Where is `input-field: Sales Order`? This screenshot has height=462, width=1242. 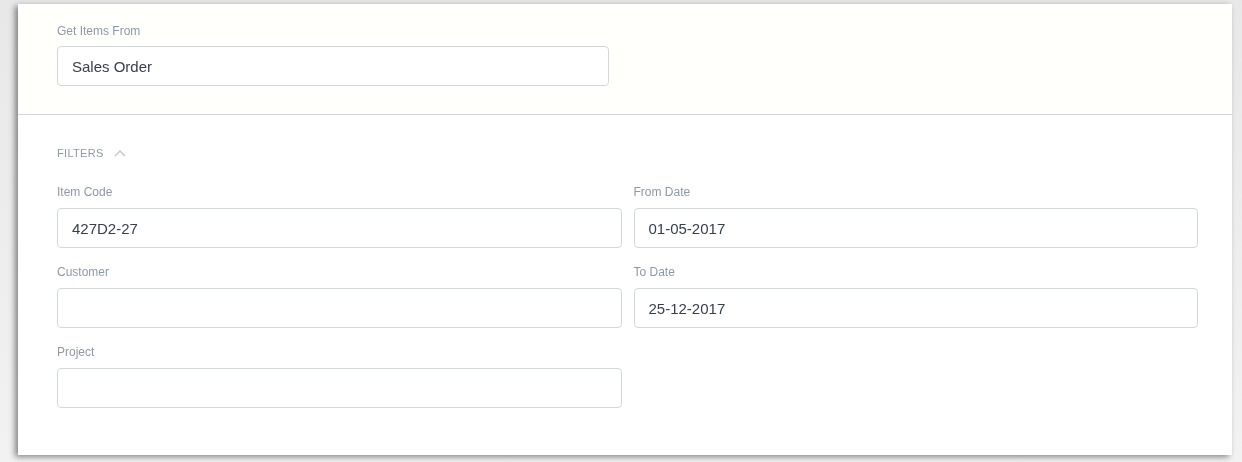
input-field: Sales Order is located at coordinates (333, 66).